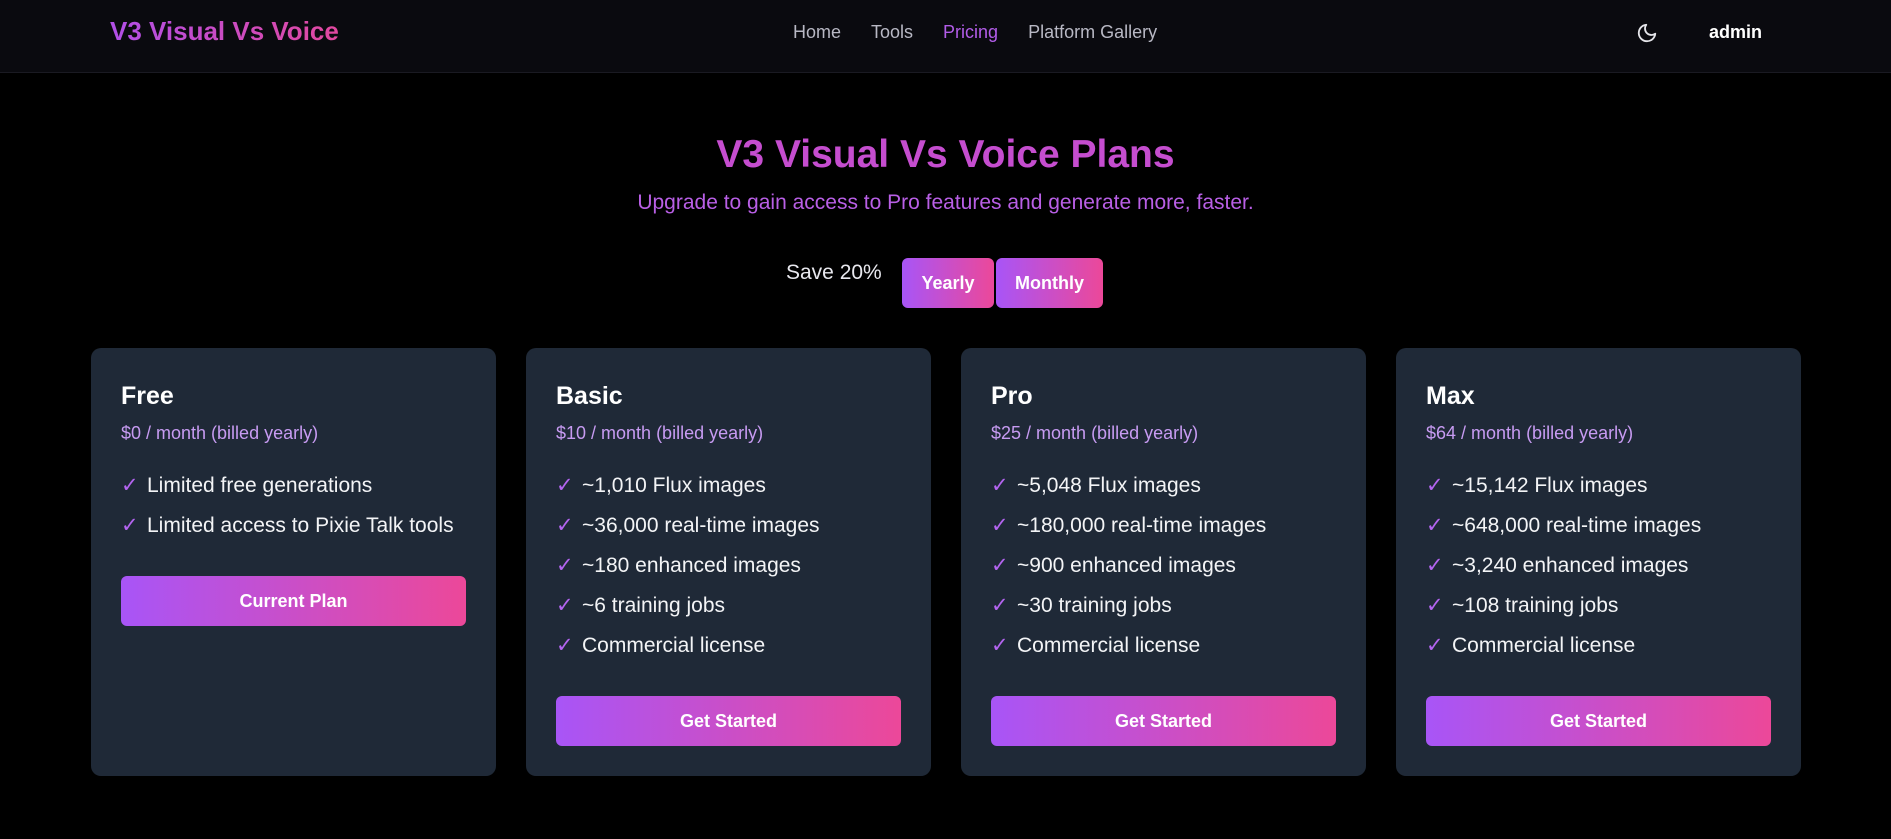 This screenshot has width=1891, height=839. I want to click on feature-text: Limited access to Pixie Talk tools, so click(300, 525).